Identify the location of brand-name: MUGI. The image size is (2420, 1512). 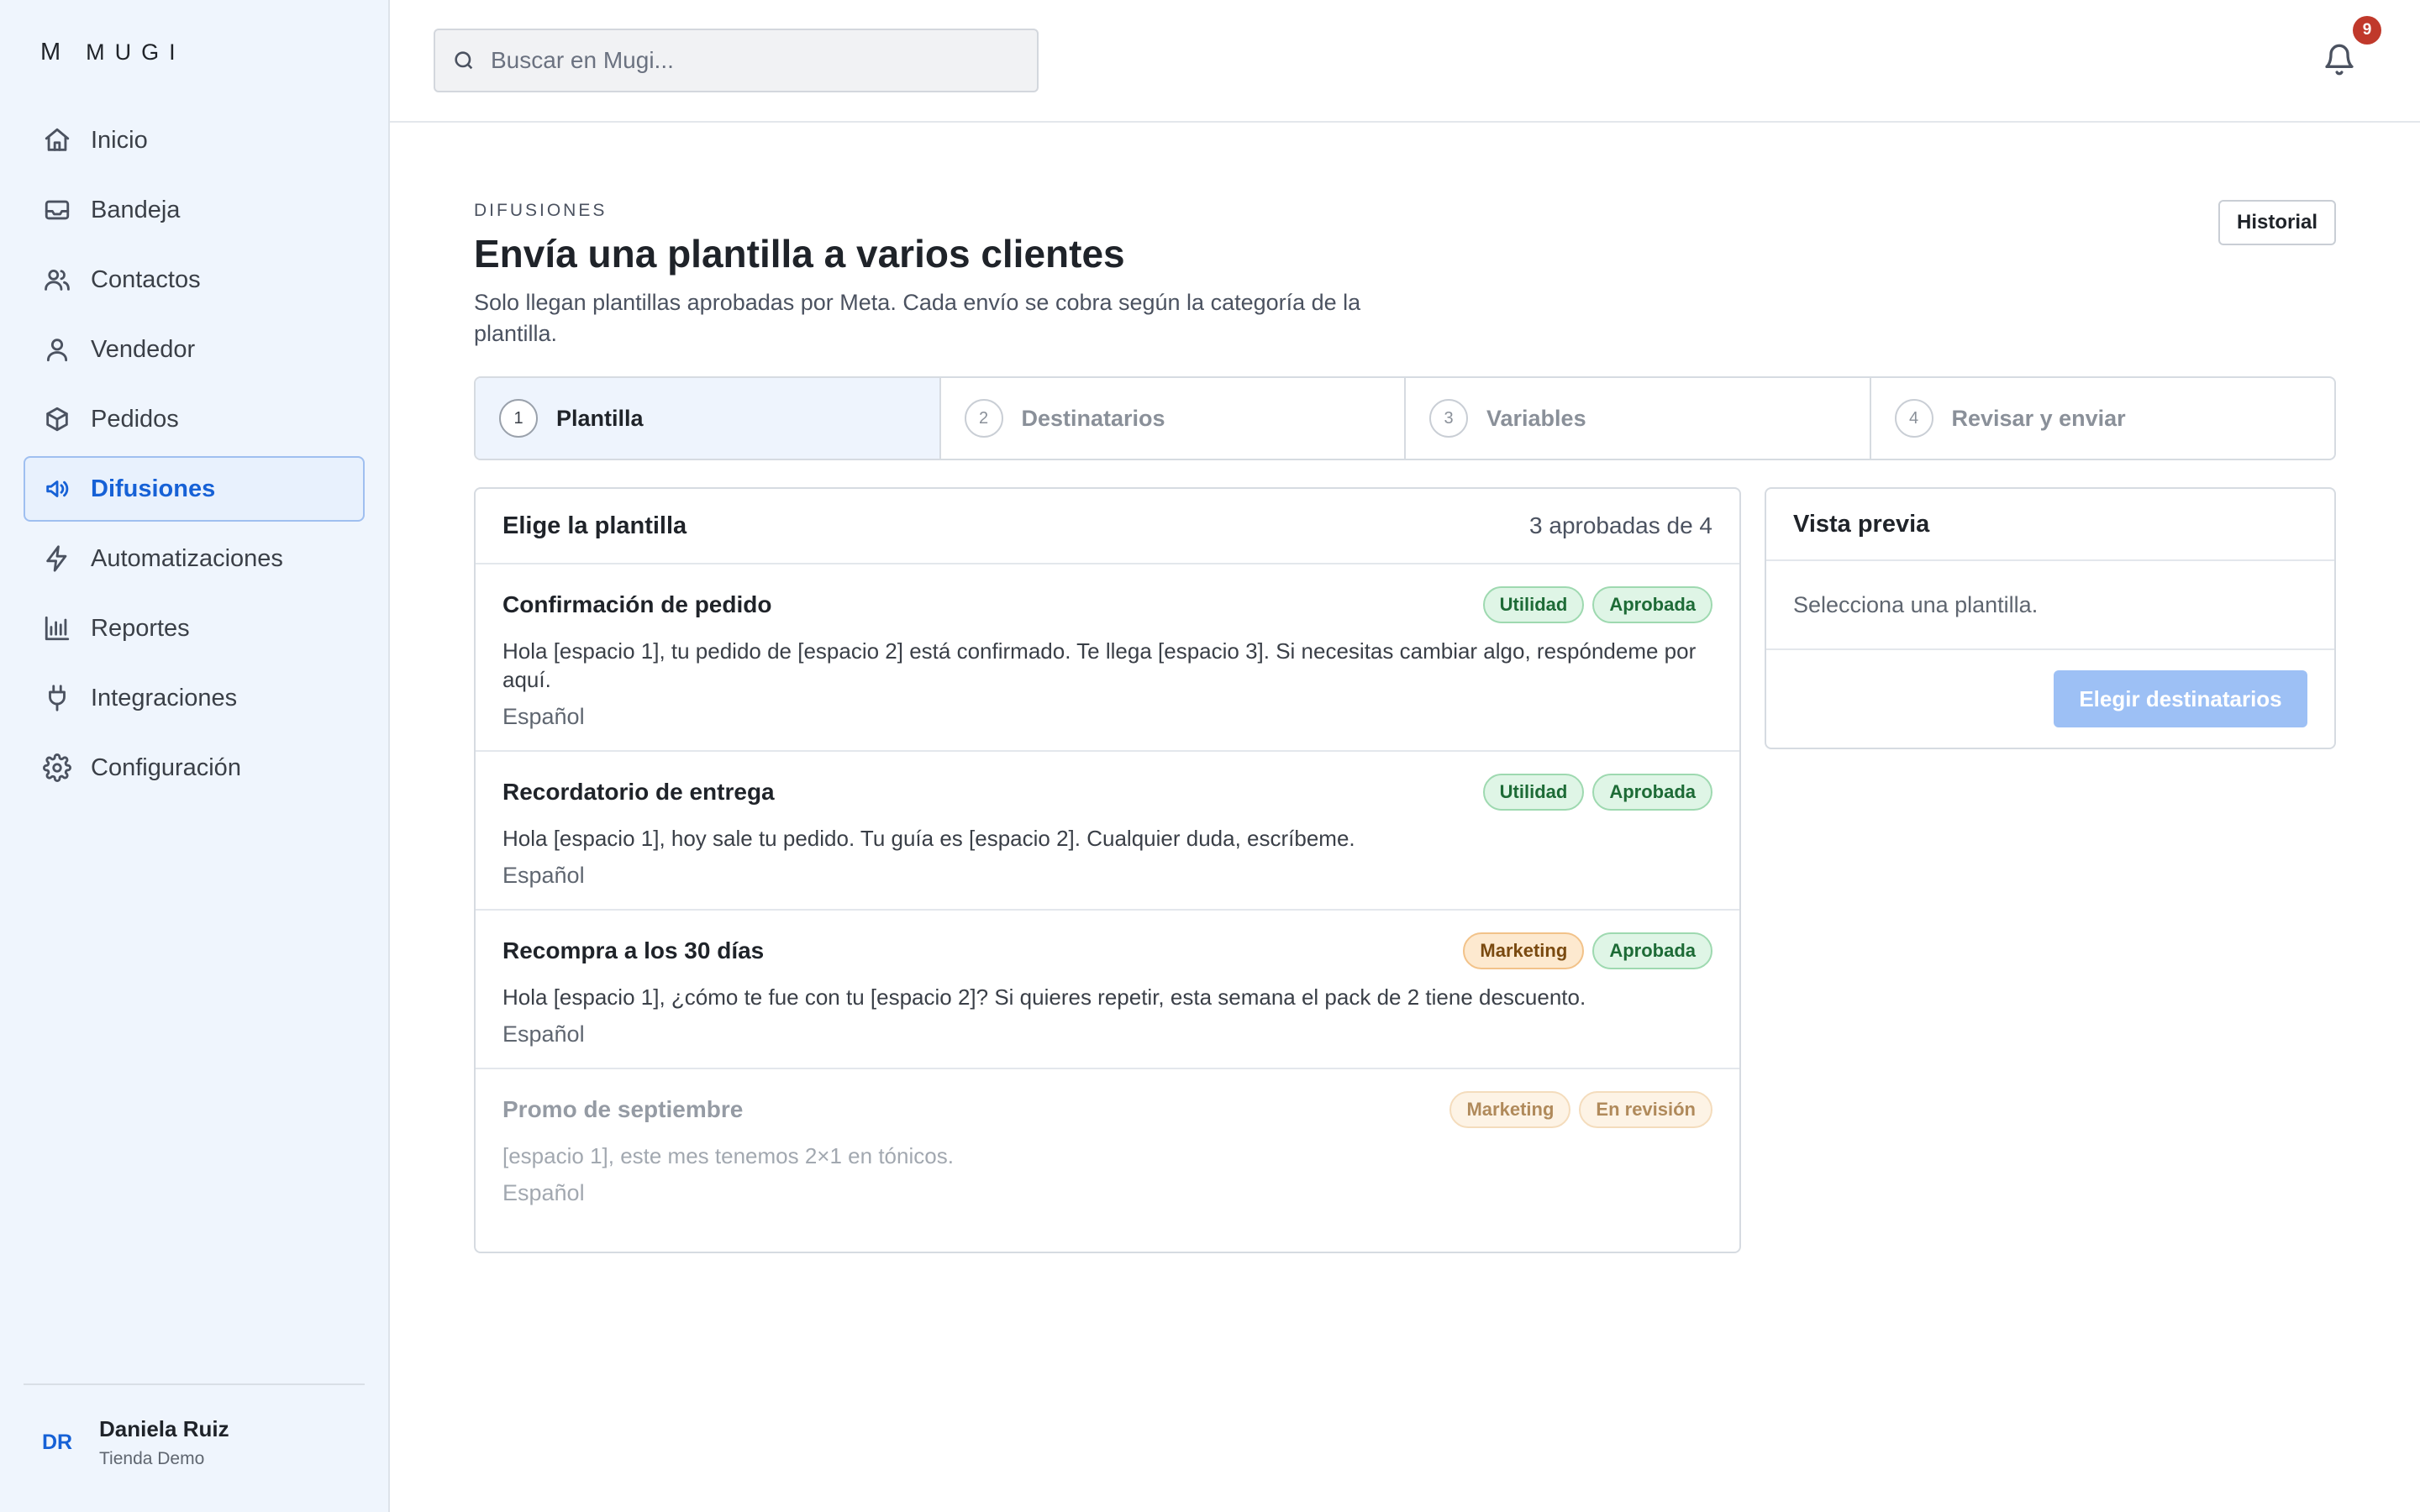
(136, 52).